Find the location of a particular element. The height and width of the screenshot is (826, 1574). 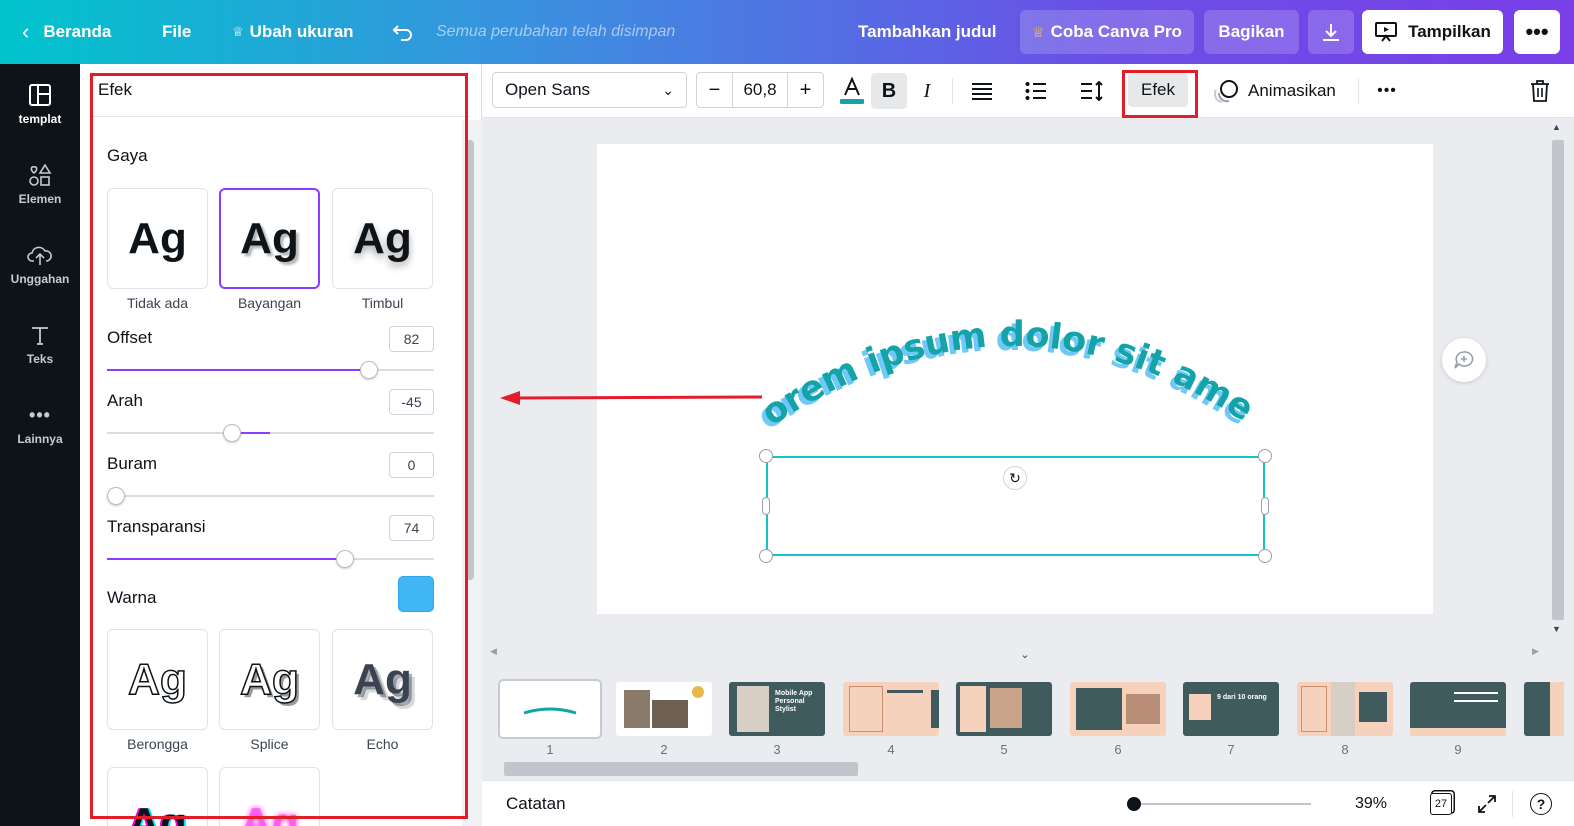

zoom-level: 39% is located at coordinates (1371, 803).